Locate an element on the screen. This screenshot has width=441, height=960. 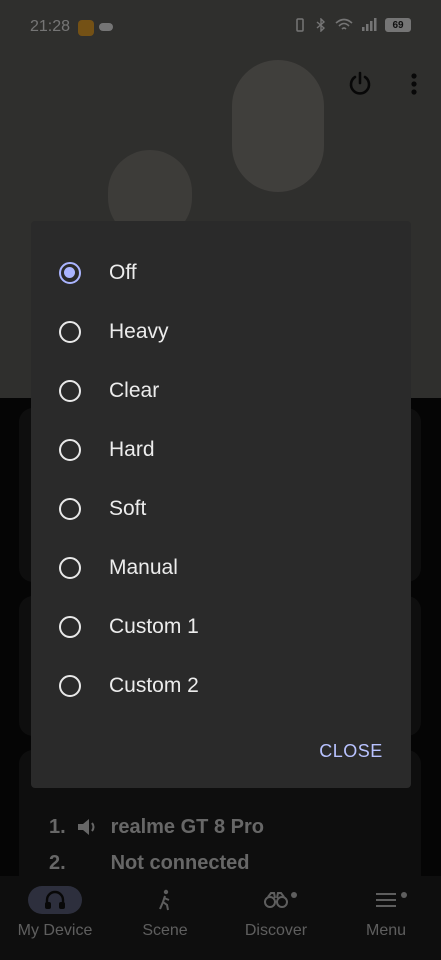
option-label: Hard is located at coordinates (132, 449).